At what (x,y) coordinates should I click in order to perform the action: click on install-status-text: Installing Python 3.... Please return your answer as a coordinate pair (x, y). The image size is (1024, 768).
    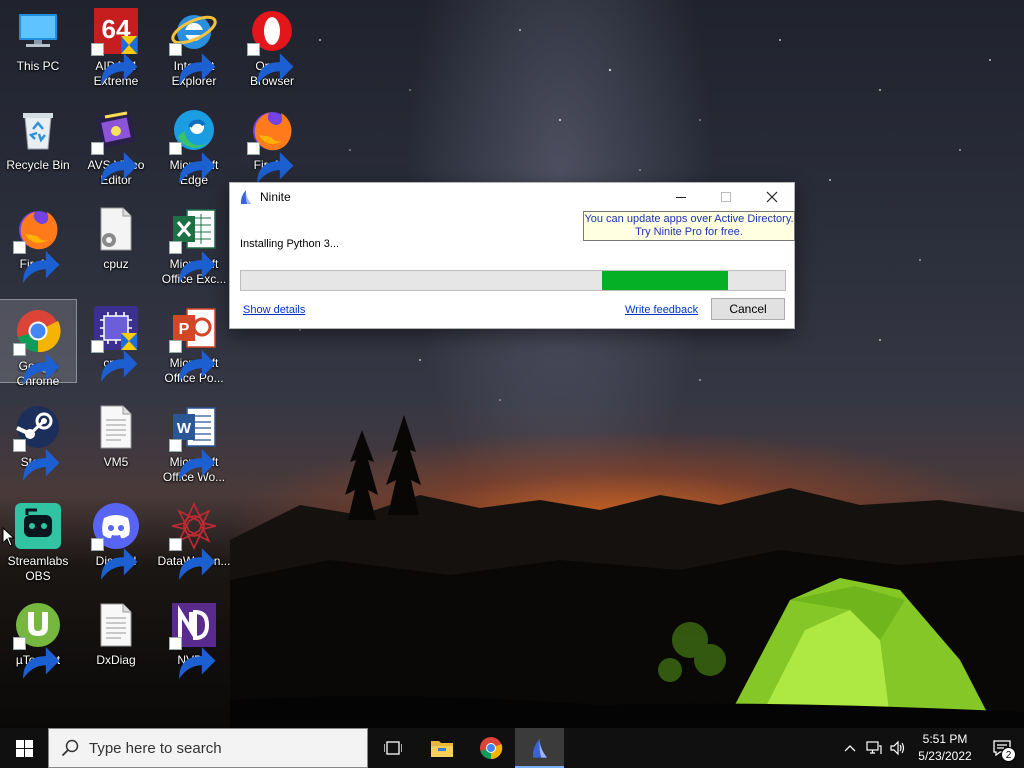
    Looking at the image, I should click on (290, 244).